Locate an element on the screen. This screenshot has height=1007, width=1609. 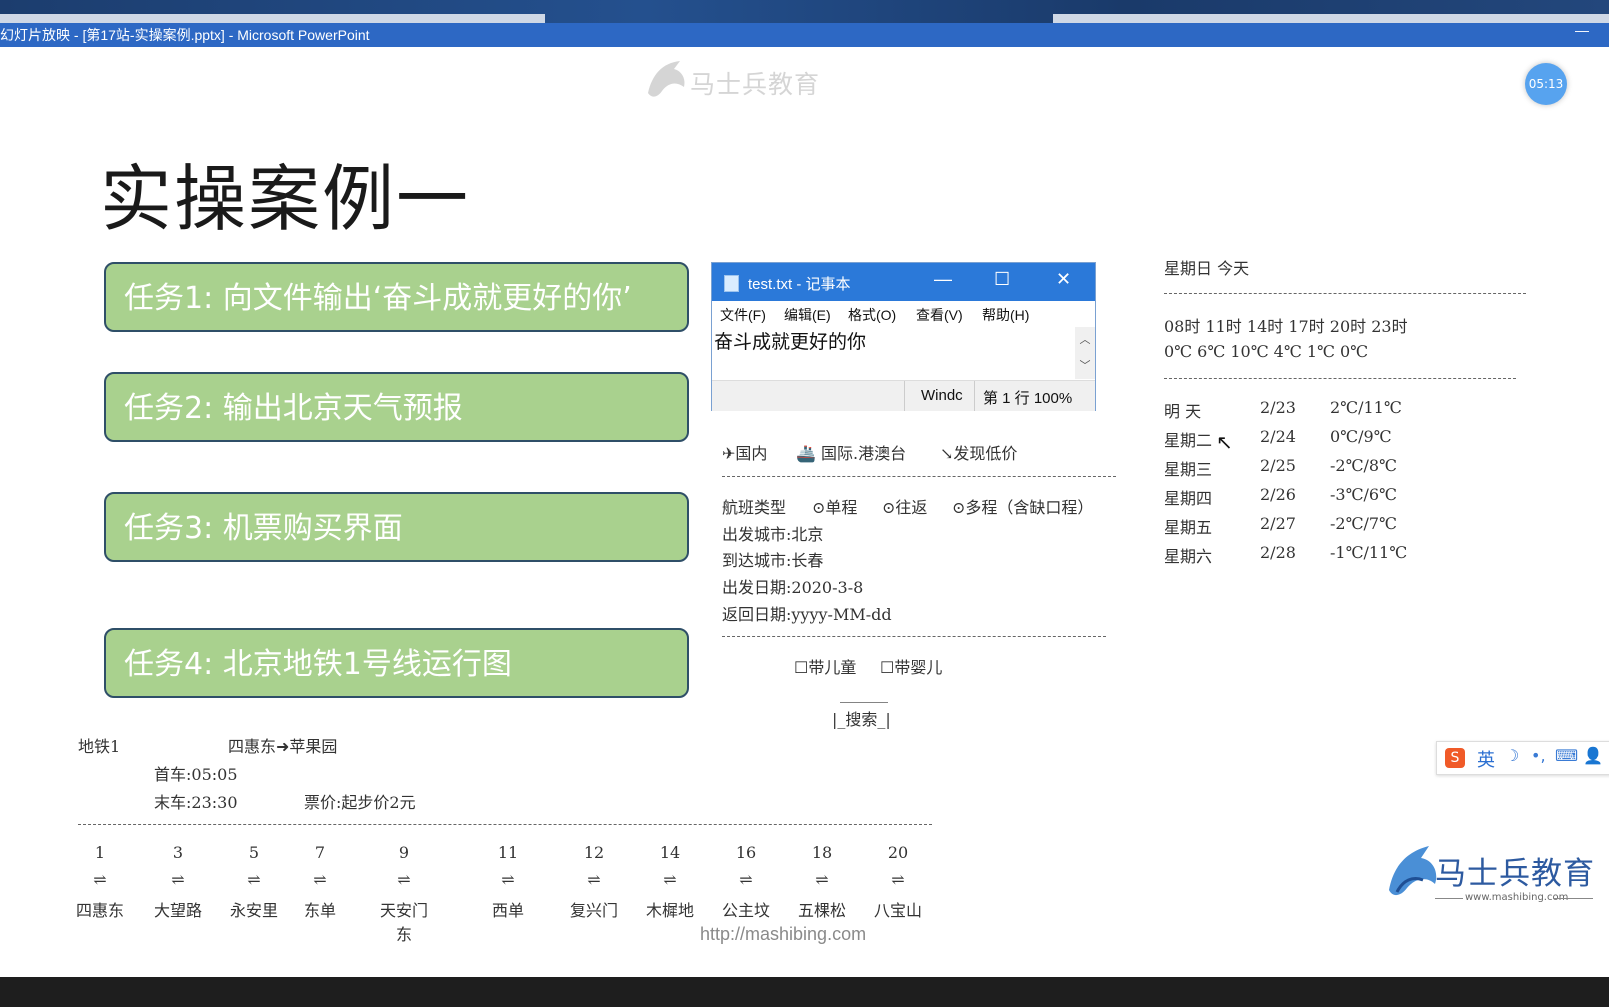
station-number: 1 is located at coordinates (100, 852).